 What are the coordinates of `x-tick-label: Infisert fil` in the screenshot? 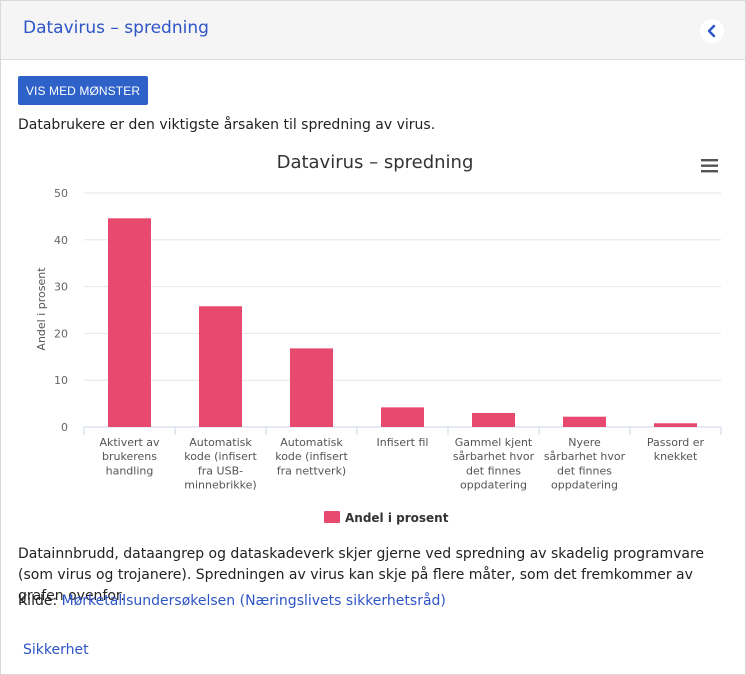 It's located at (403, 442).